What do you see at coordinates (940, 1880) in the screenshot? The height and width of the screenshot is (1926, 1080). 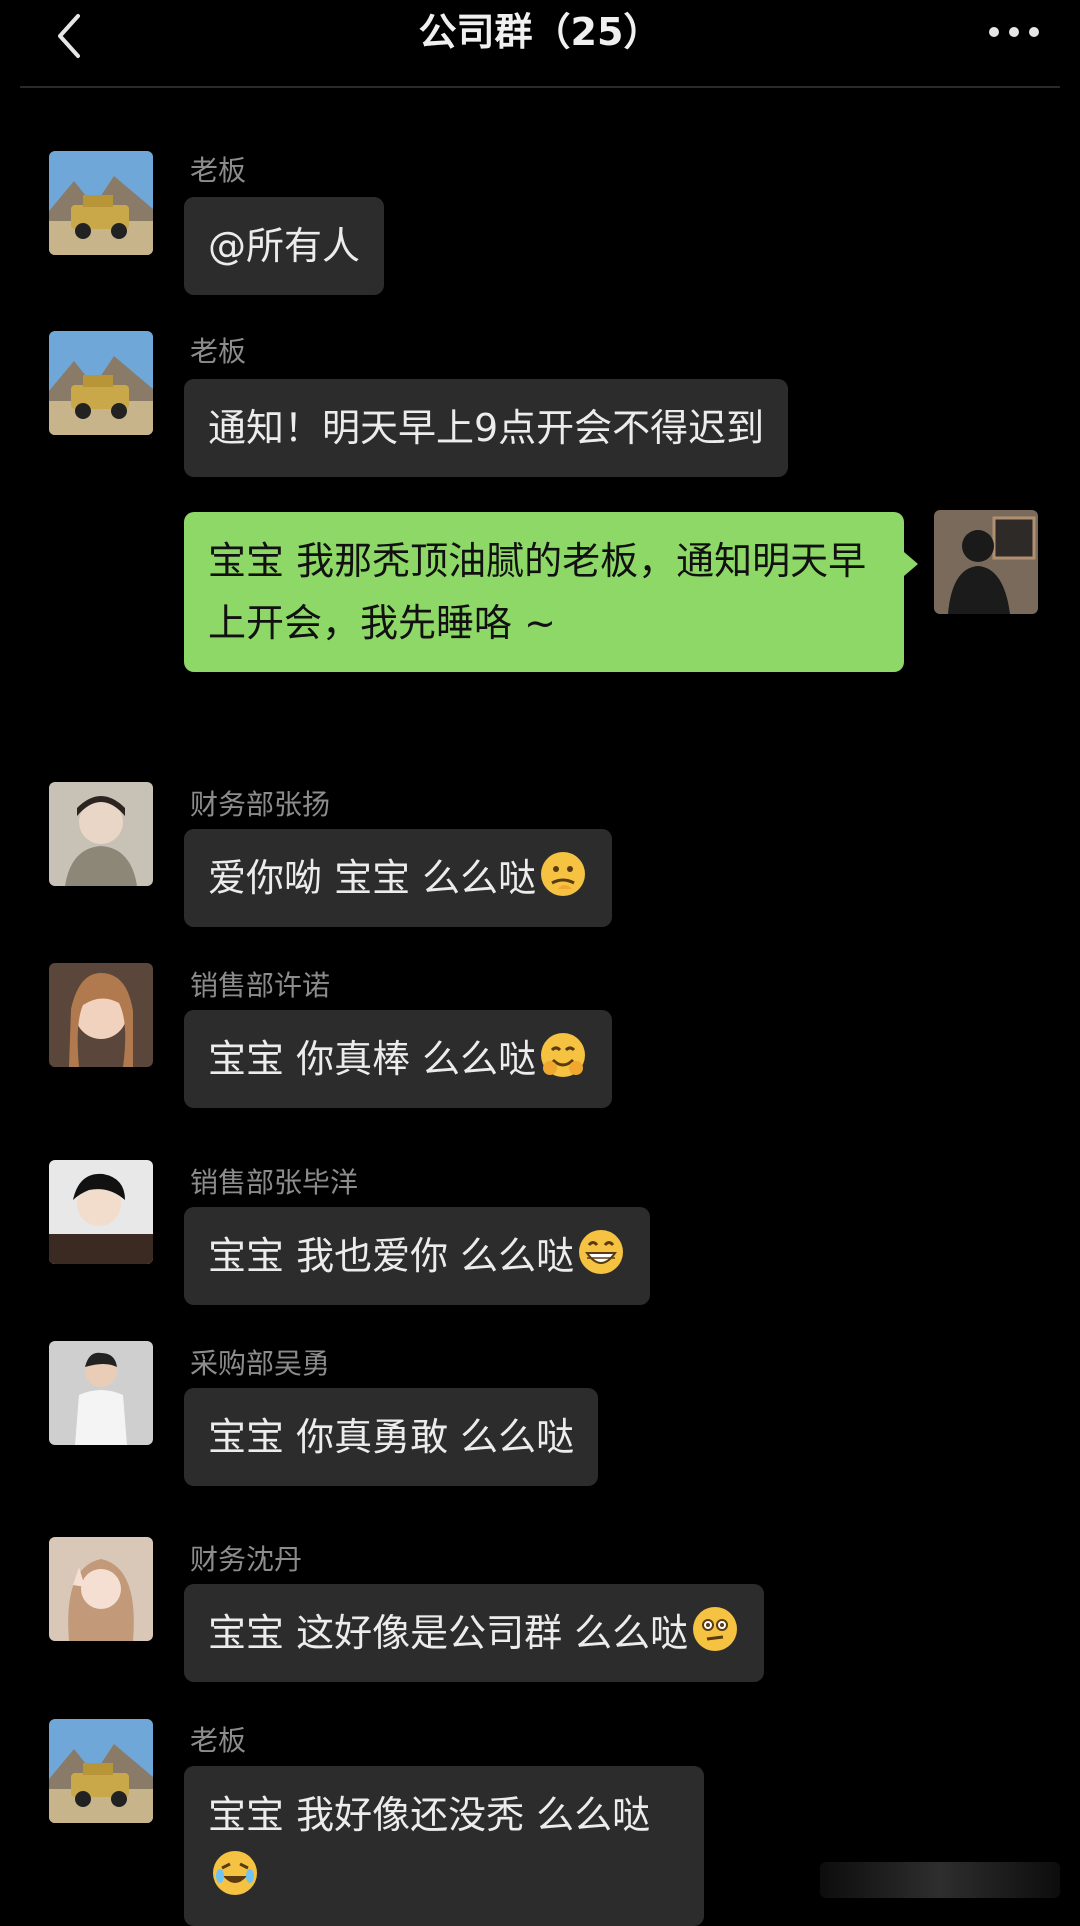 I see `watermark` at bounding box center [940, 1880].